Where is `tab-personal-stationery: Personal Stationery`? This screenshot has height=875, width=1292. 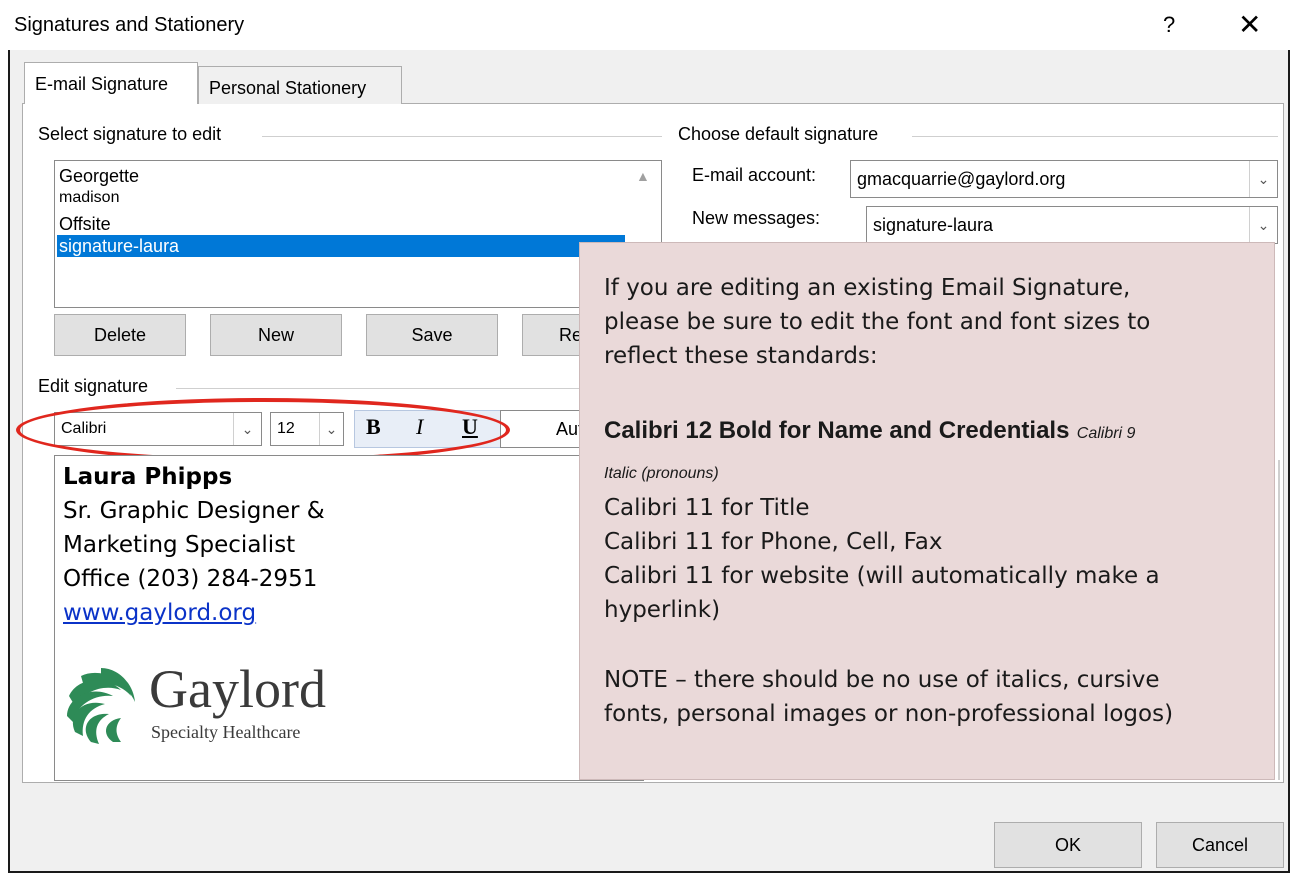
tab-personal-stationery: Personal Stationery is located at coordinates (300, 85).